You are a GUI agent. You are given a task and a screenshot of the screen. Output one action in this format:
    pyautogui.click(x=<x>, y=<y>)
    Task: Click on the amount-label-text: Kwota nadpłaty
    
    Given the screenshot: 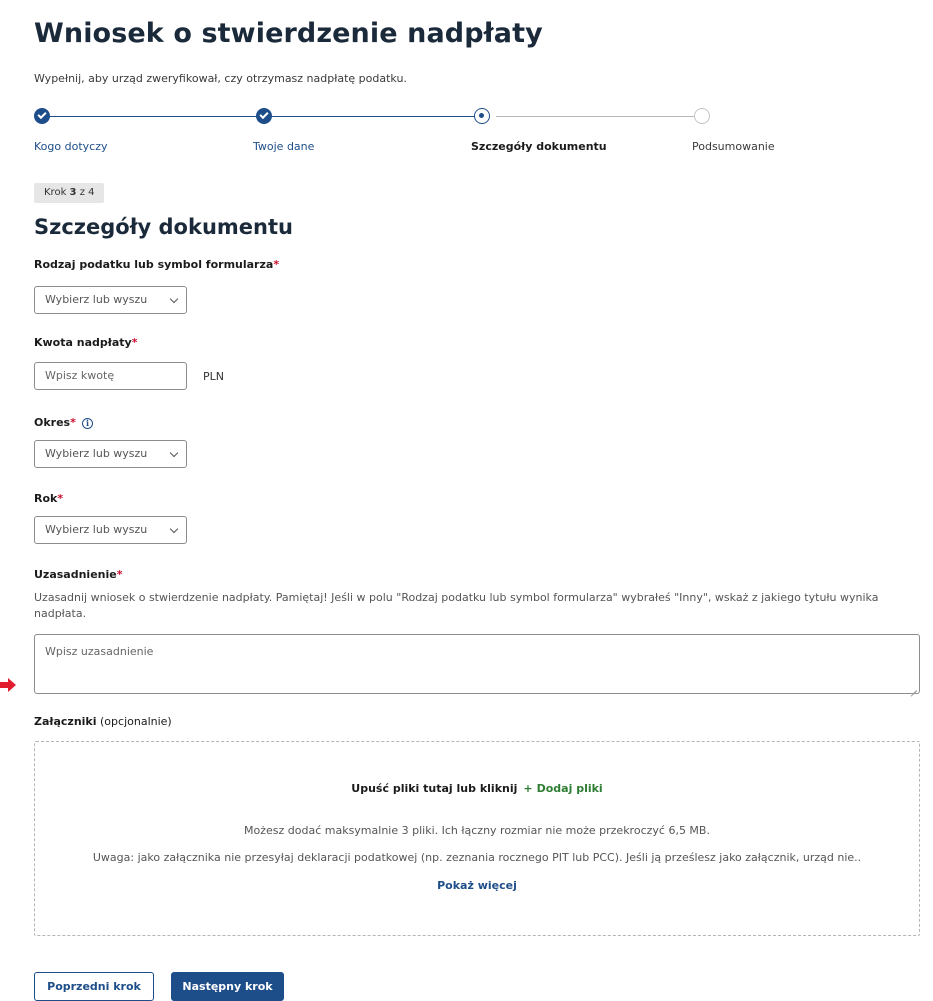 What is the action you would take?
    pyautogui.click(x=83, y=342)
    